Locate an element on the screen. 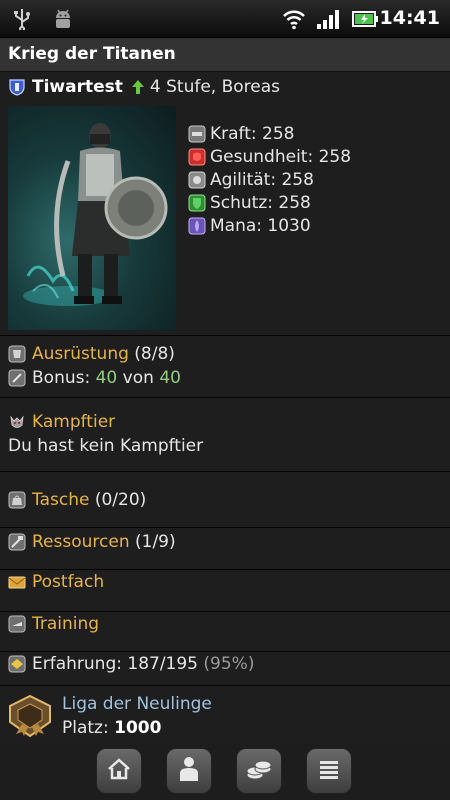 This screenshot has height=800, width=450. character-button is located at coordinates (189, 771).